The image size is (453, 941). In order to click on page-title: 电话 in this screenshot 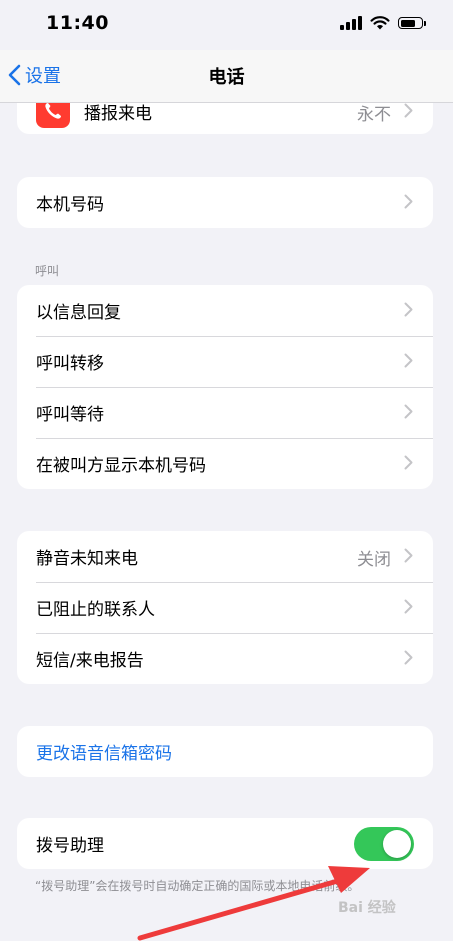, I will do `click(226, 77)`.